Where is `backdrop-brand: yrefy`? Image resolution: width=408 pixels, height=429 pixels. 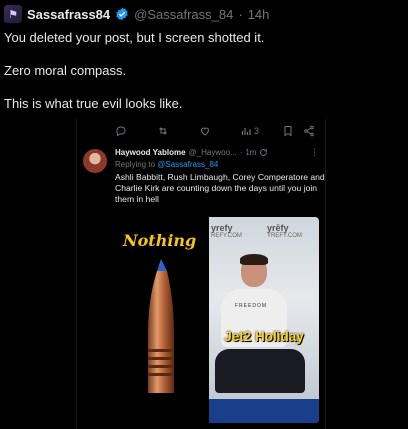
backdrop-brand: yrefy is located at coordinates (222, 228).